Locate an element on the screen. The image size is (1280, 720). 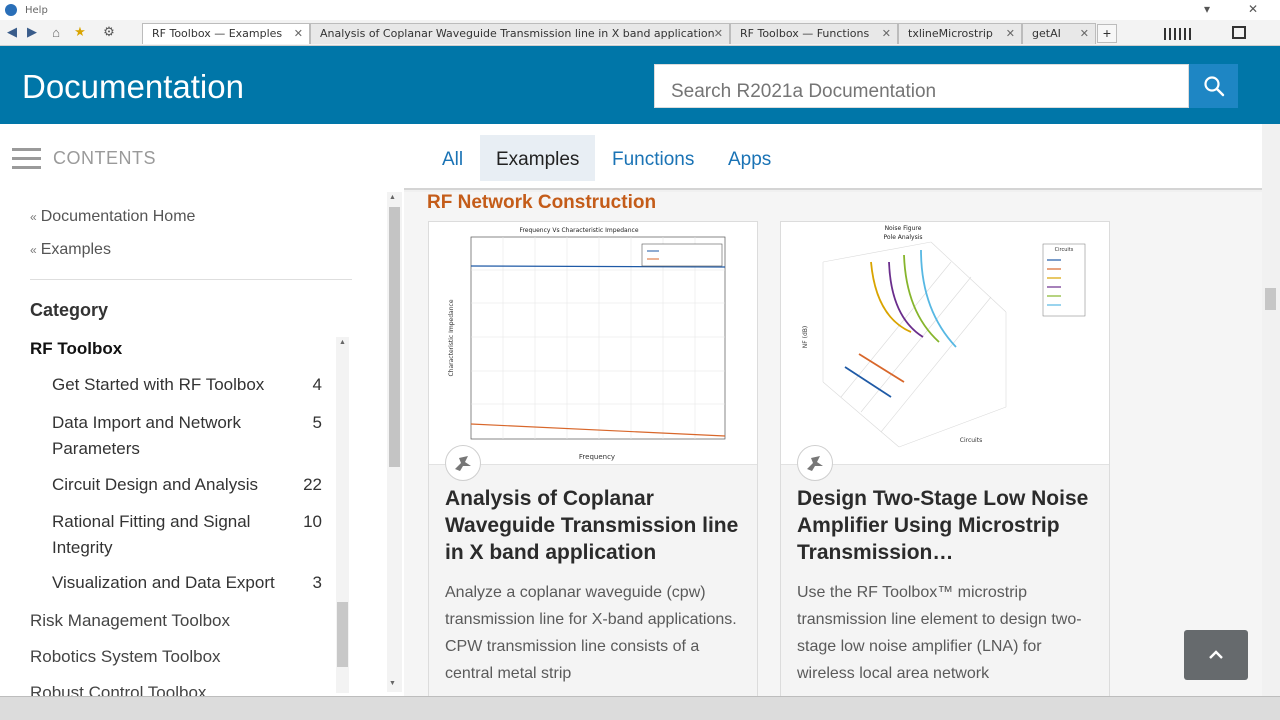
sidebar-divider is located at coordinates (191, 279).